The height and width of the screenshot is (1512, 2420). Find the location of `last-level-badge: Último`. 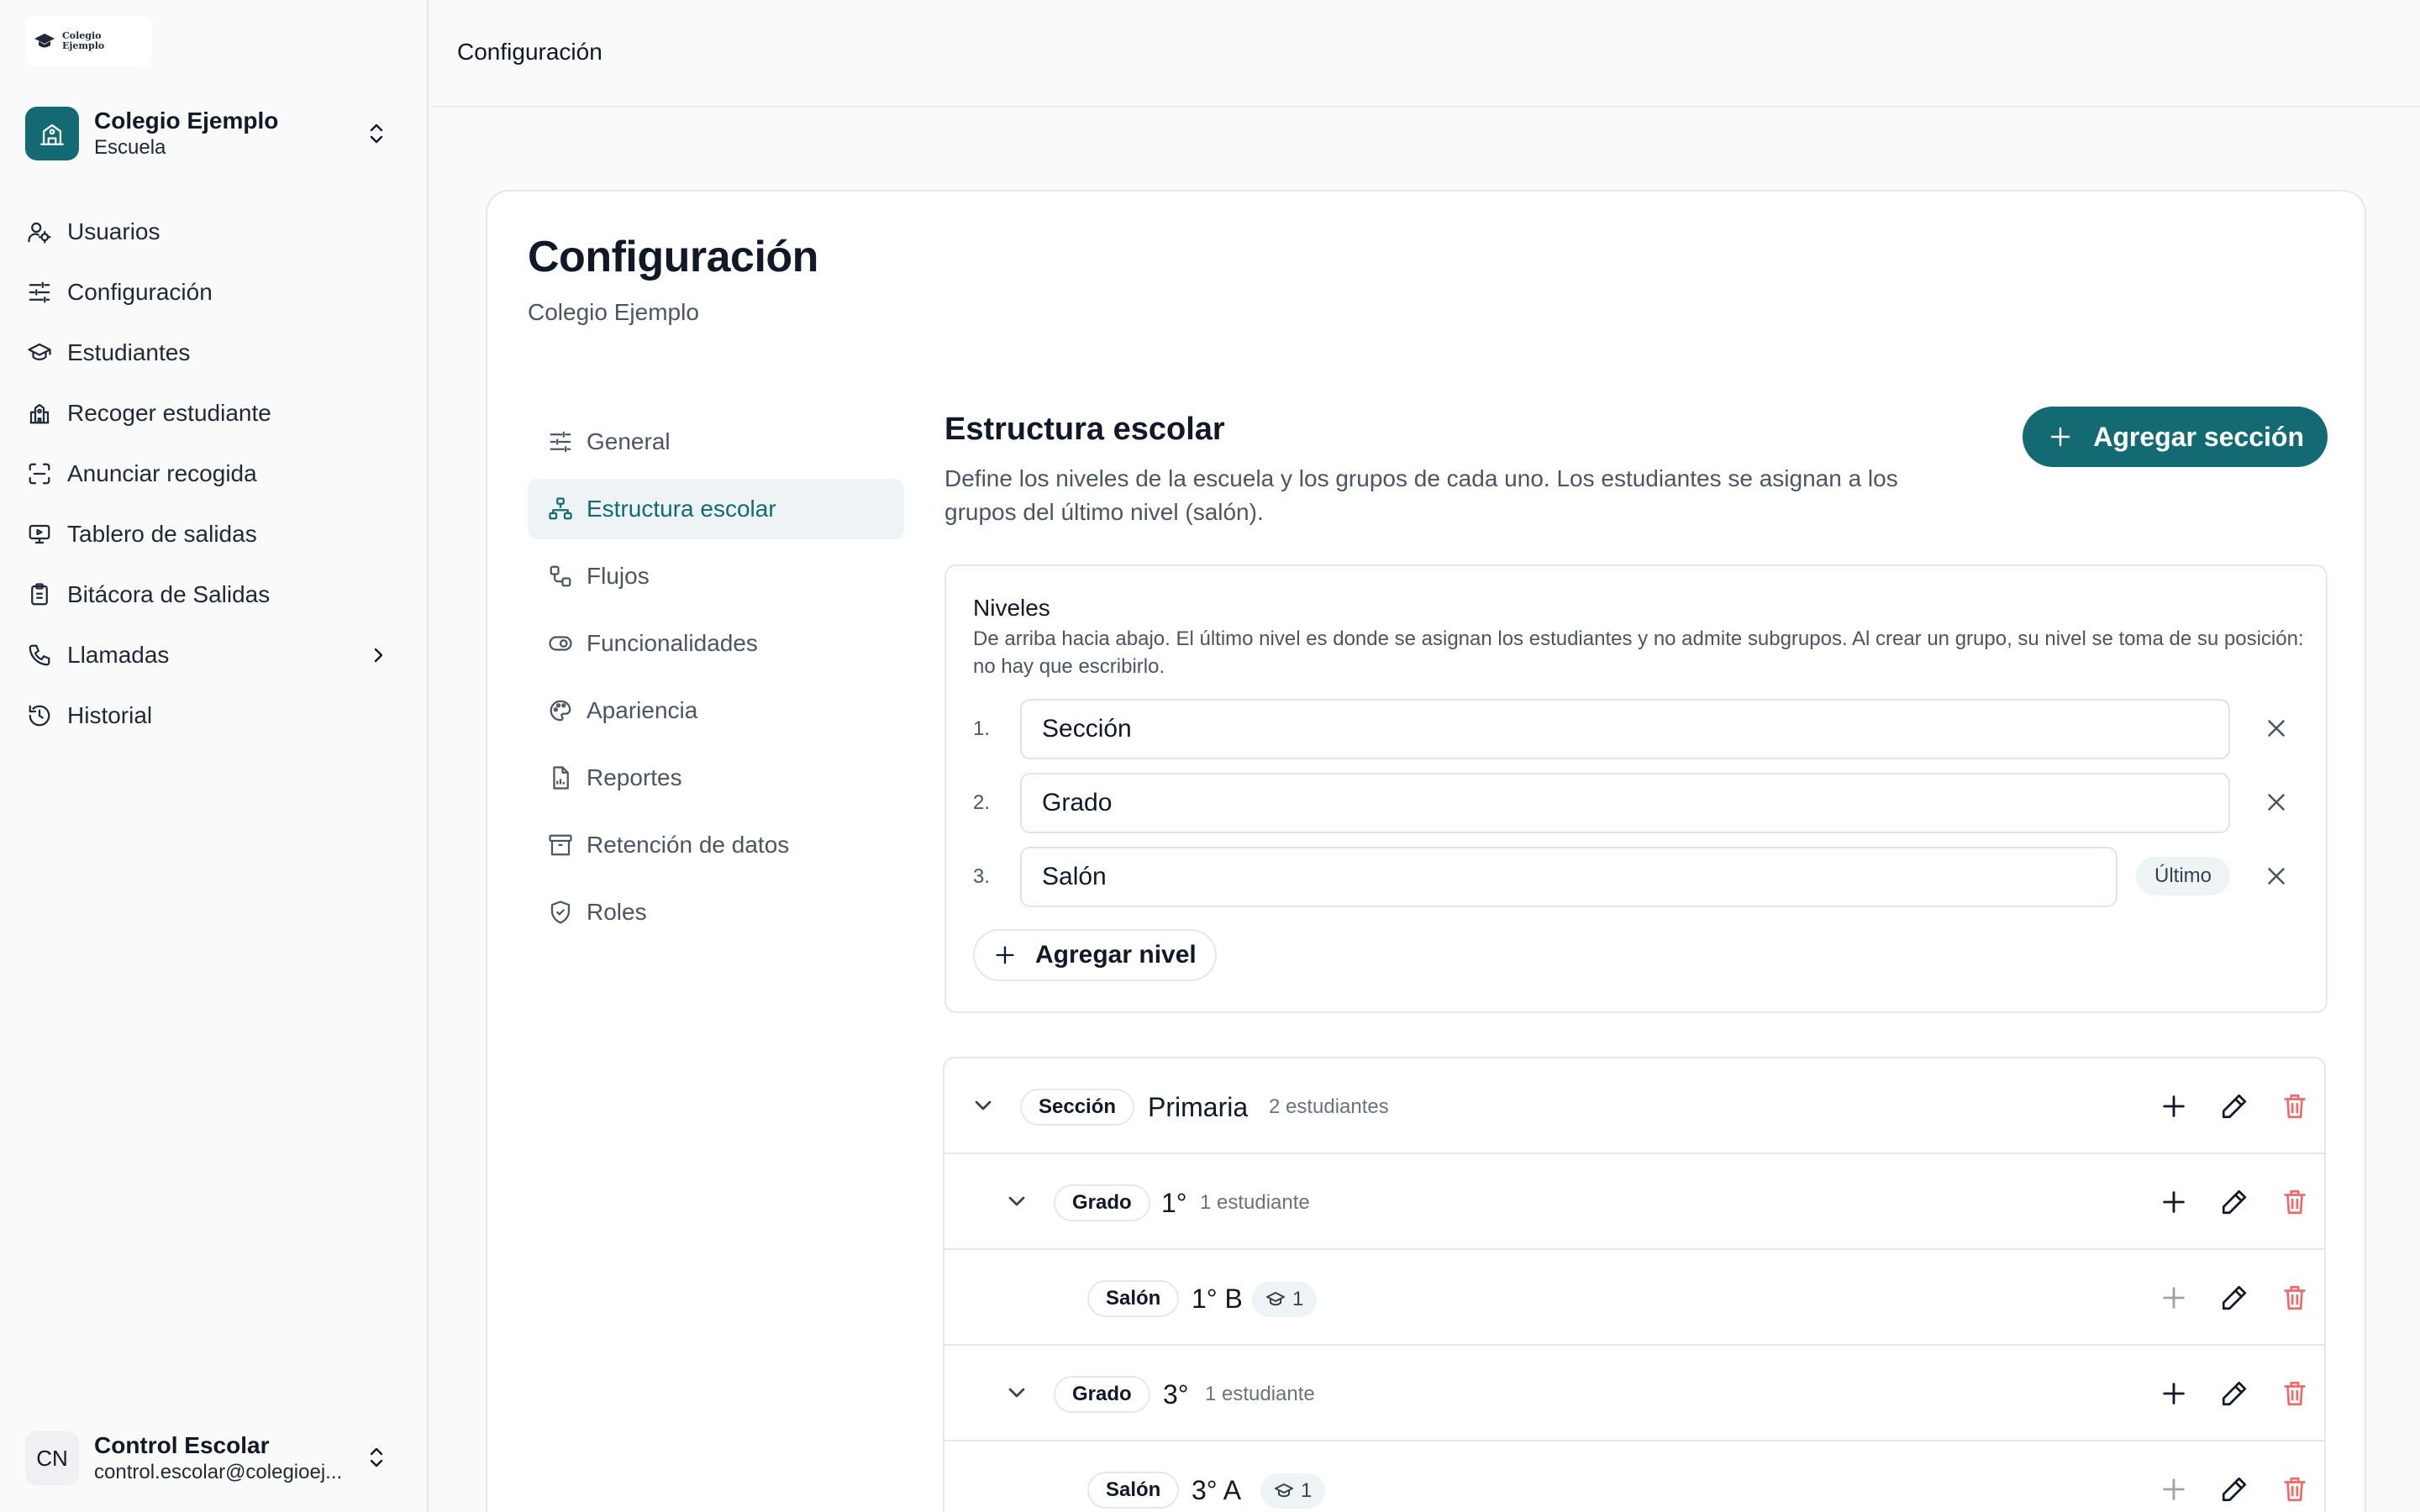

last-level-badge: Último is located at coordinates (2183, 876).